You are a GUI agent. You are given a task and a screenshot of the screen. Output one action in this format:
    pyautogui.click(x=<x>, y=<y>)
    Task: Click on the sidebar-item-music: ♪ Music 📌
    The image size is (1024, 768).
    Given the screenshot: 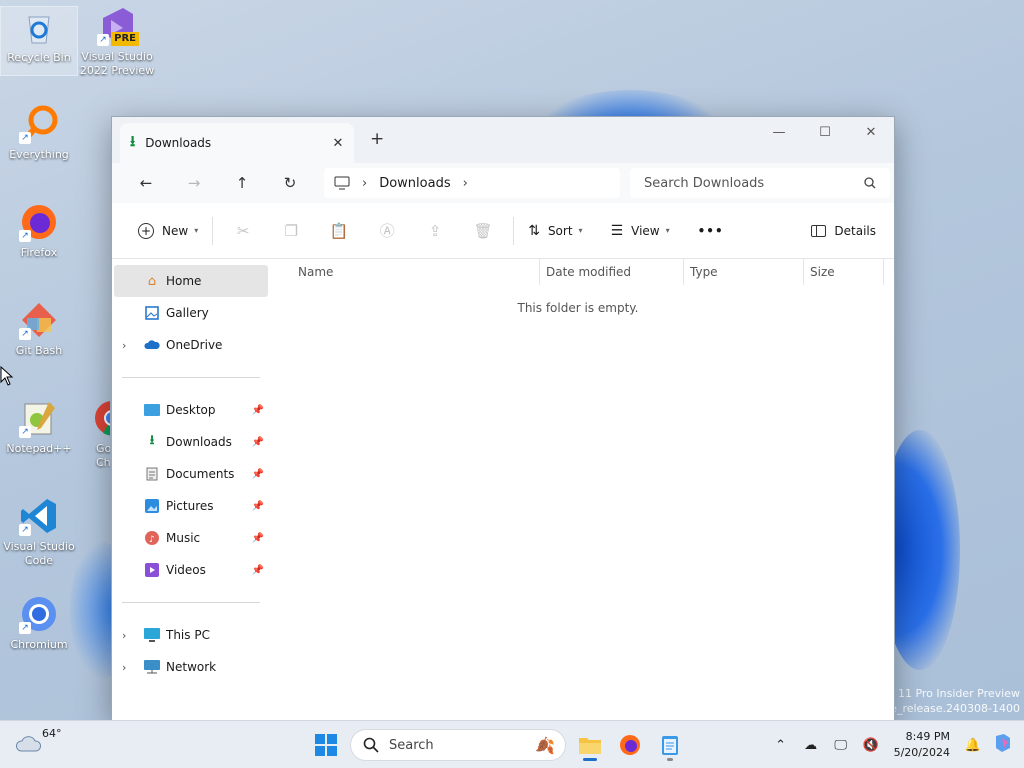 What is the action you would take?
    pyautogui.click(x=190, y=538)
    